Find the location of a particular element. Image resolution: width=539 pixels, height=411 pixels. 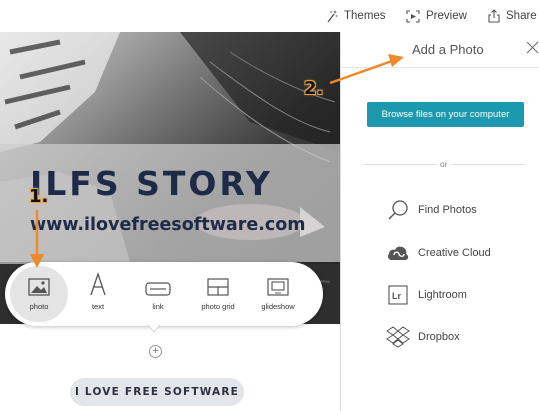

share-label: Share is located at coordinates (521, 16).